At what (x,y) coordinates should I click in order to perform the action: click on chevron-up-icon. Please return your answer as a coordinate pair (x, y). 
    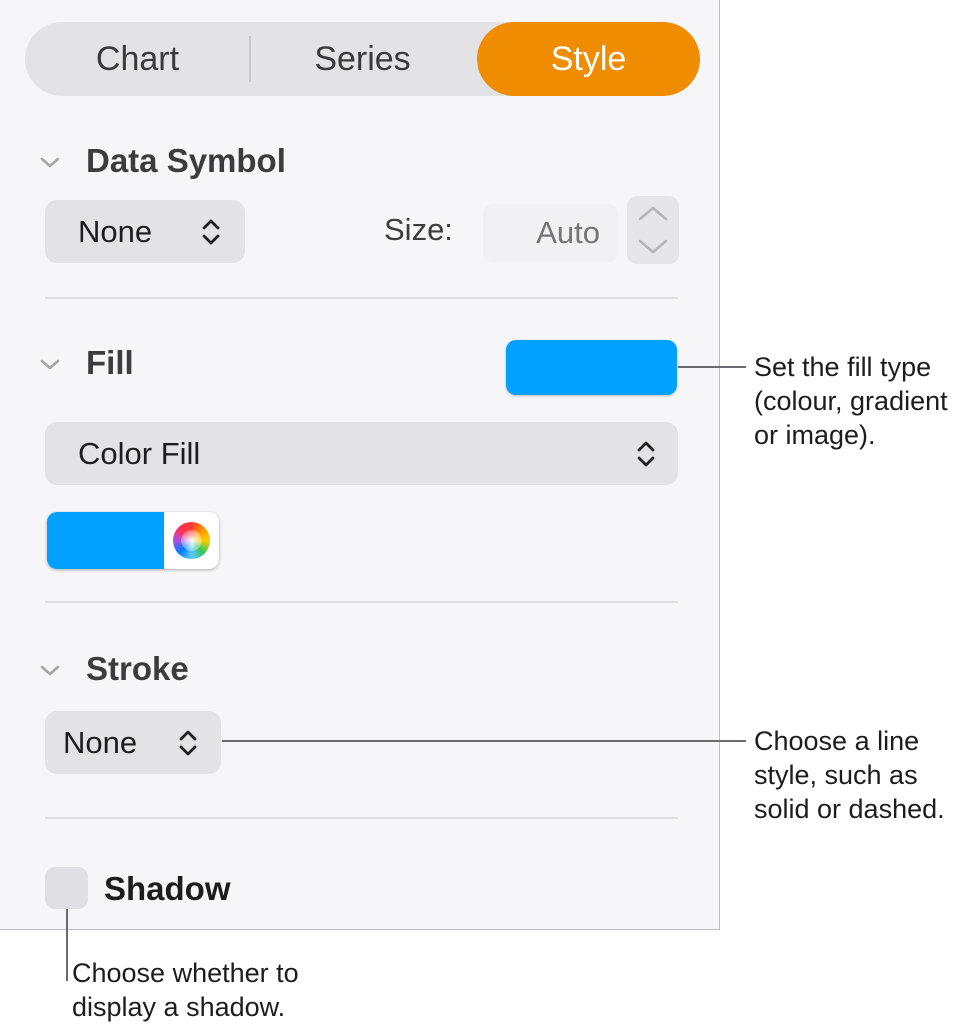
    Looking at the image, I should click on (653, 213).